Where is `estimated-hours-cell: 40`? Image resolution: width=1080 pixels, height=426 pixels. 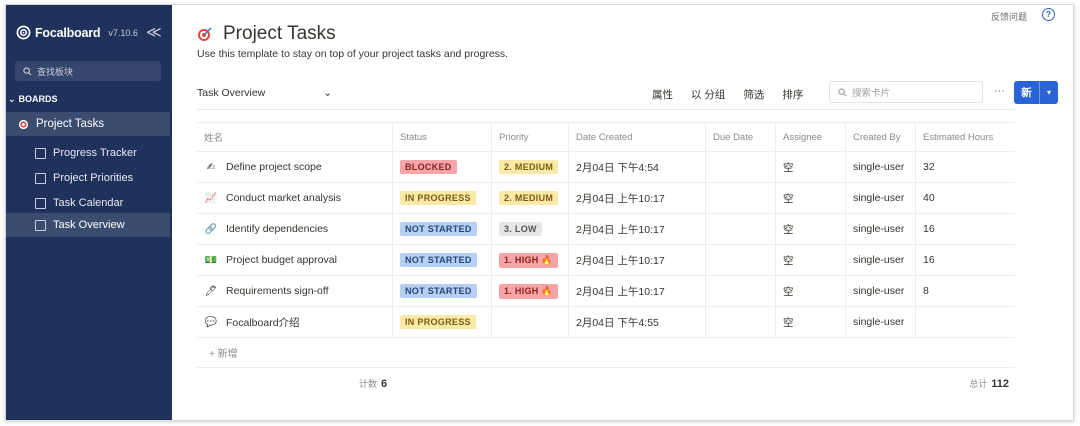
estimated-hours-cell: 40 is located at coordinates (965, 198).